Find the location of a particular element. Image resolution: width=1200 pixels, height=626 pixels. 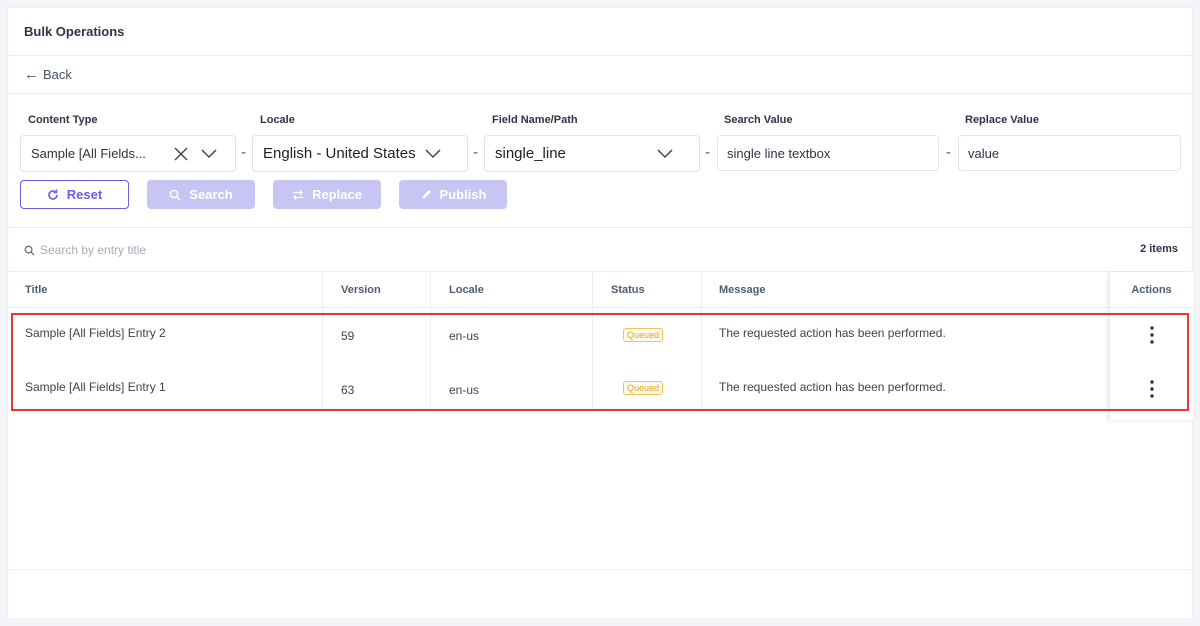

locale-select: English - United States is located at coordinates (360, 153).